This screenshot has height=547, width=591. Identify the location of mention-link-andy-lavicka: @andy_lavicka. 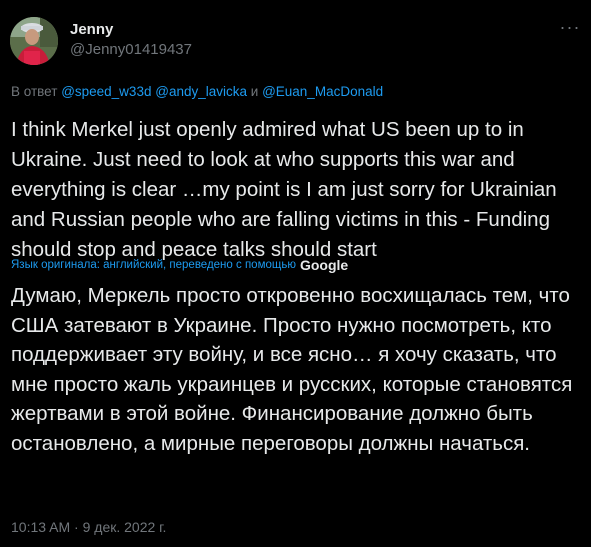
(201, 91).